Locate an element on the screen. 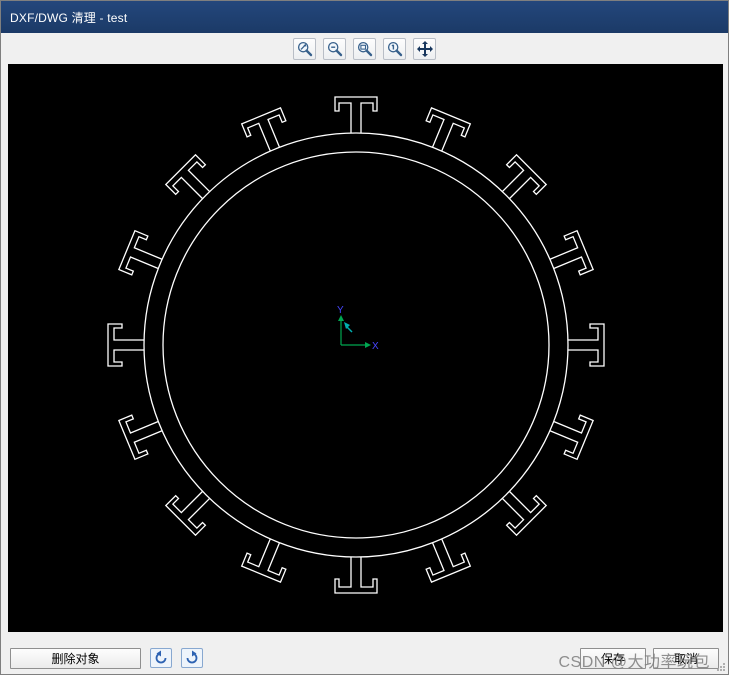 The width and height of the screenshot is (729, 675). redo-icon is located at coordinates (192, 658).